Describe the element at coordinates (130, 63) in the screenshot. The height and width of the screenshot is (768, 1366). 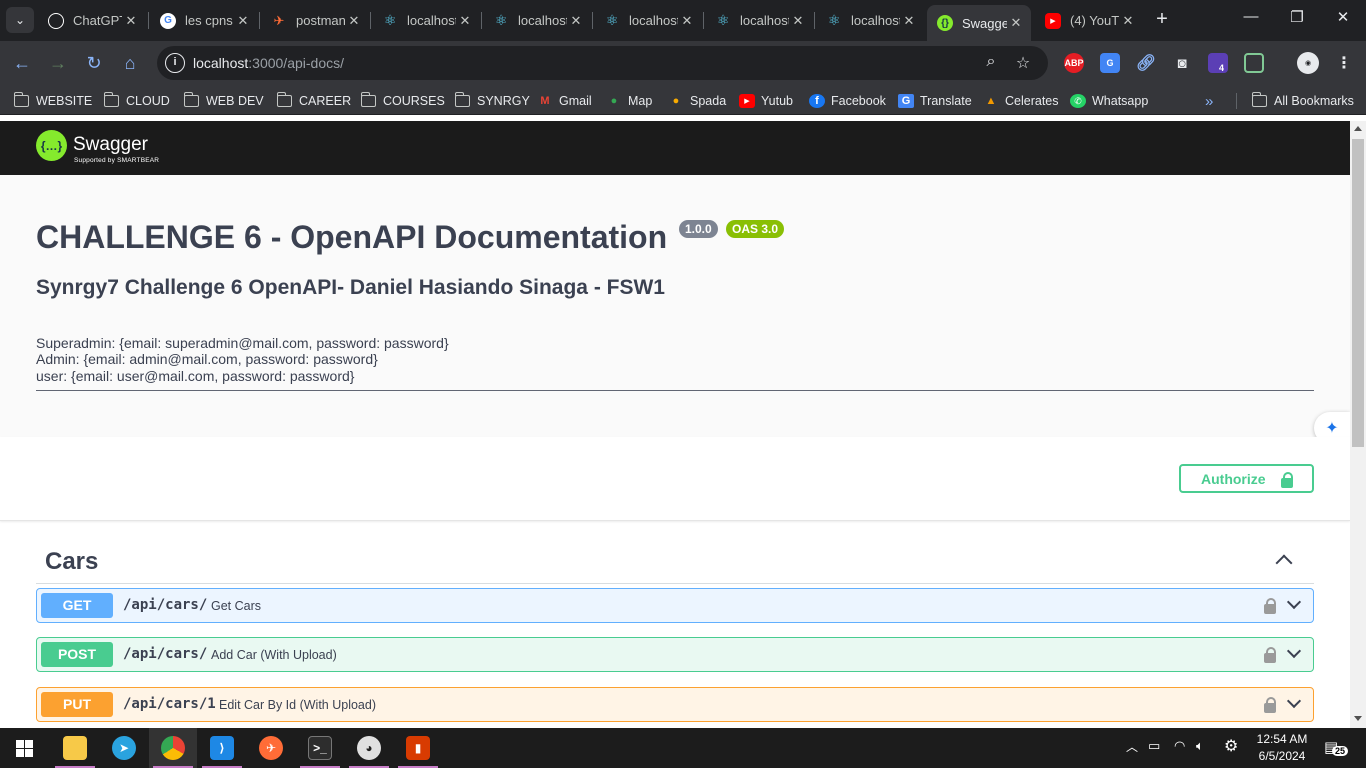
I see `home-button: ⌂` at that location.